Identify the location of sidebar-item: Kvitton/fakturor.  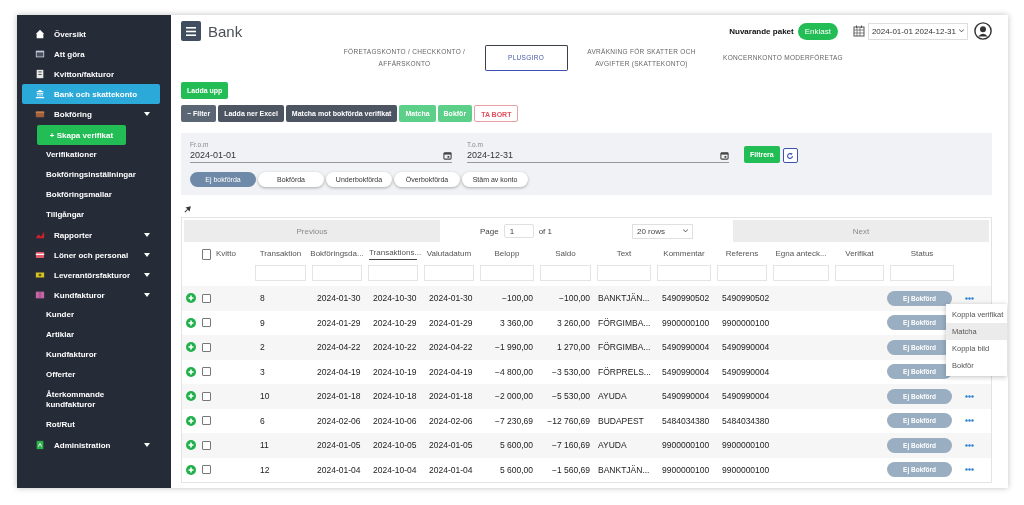
(91, 74).